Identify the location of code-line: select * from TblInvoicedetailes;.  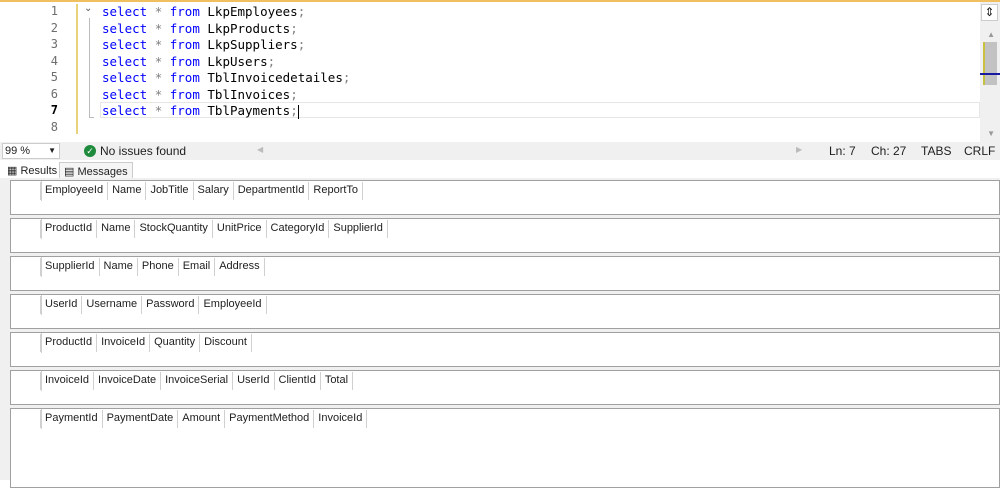
(226, 77).